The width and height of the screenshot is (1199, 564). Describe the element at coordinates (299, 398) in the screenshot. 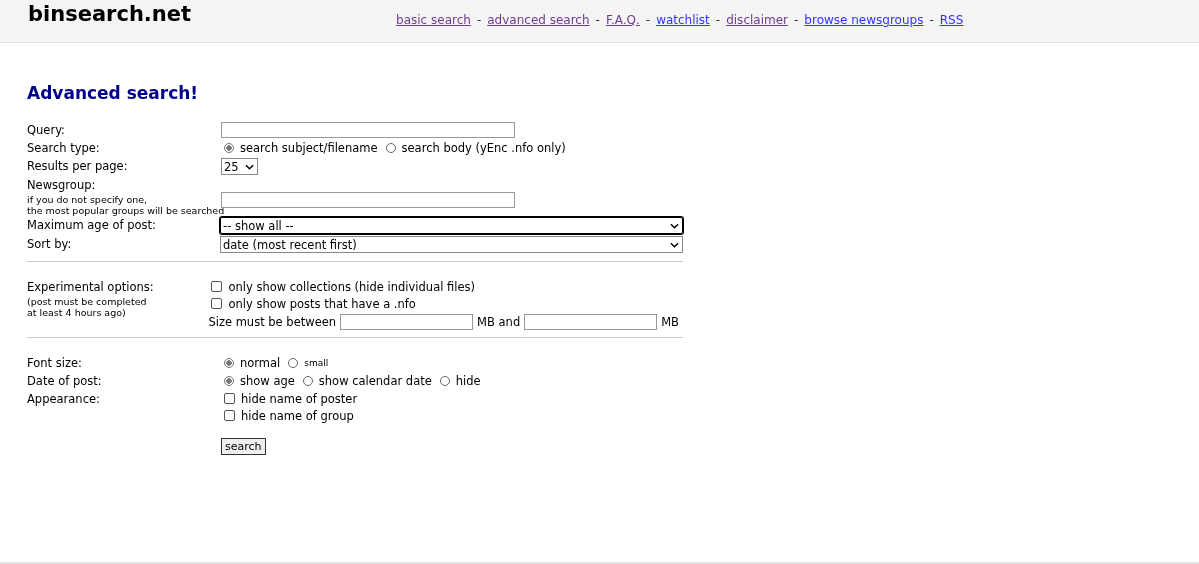

I see `checkbox-label: hide name of poster` at that location.